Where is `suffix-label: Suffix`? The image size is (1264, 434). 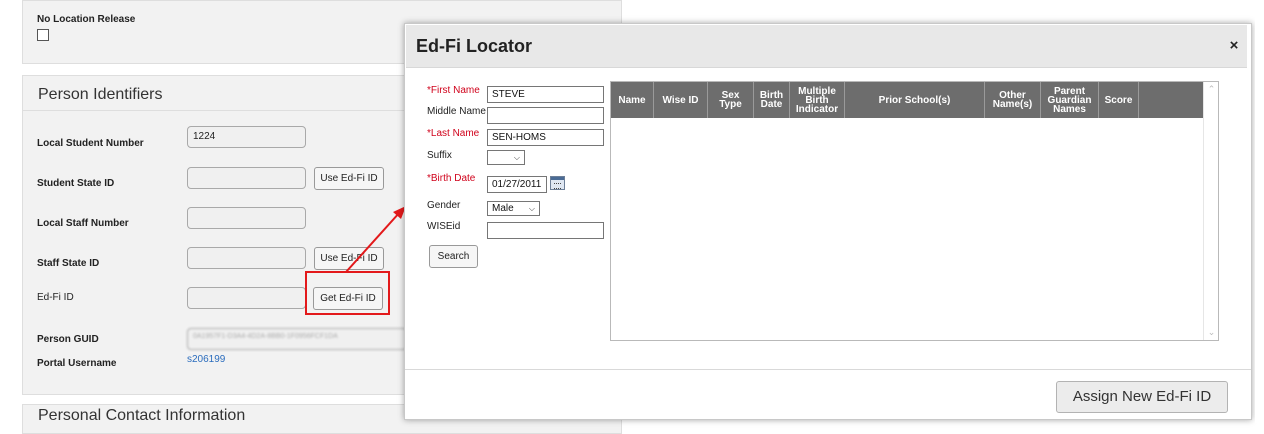 suffix-label: Suffix is located at coordinates (439, 155).